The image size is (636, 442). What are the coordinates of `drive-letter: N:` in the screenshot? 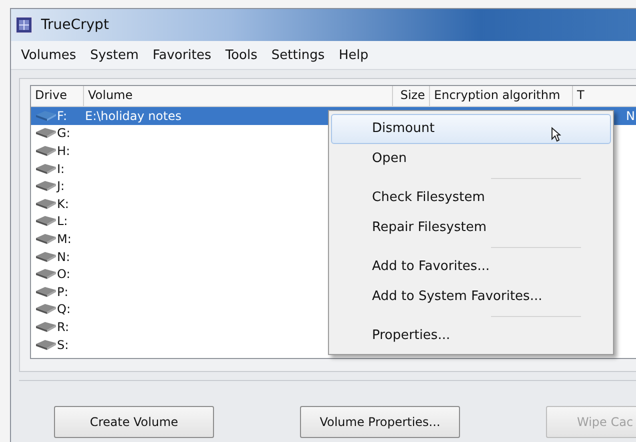 It's located at (64, 257).